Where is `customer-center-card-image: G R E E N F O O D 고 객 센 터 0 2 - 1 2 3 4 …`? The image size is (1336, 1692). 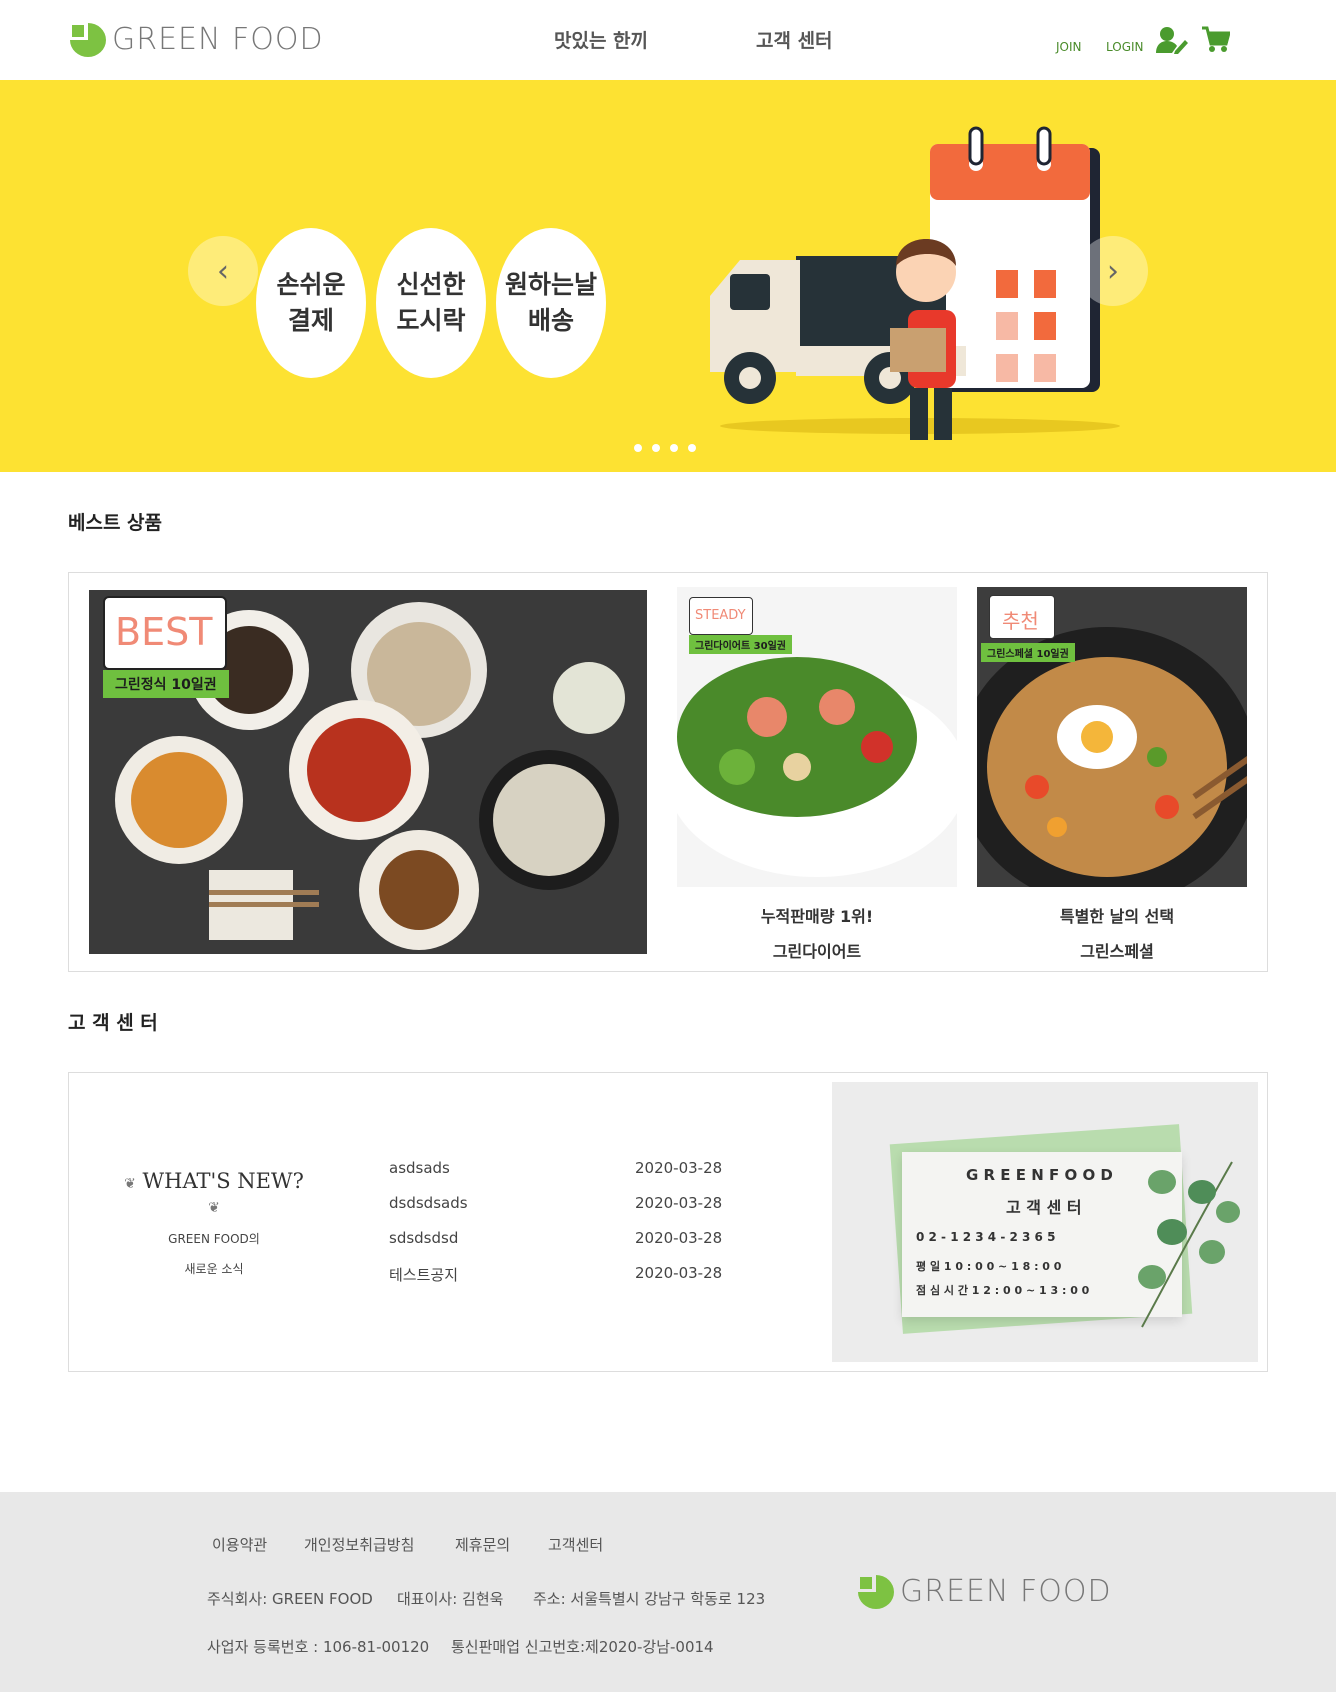
customer-center-card-image: G R E E N F O O D 고 객 센 터 0 2 - 1 2 3 4 … is located at coordinates (1045, 1222).